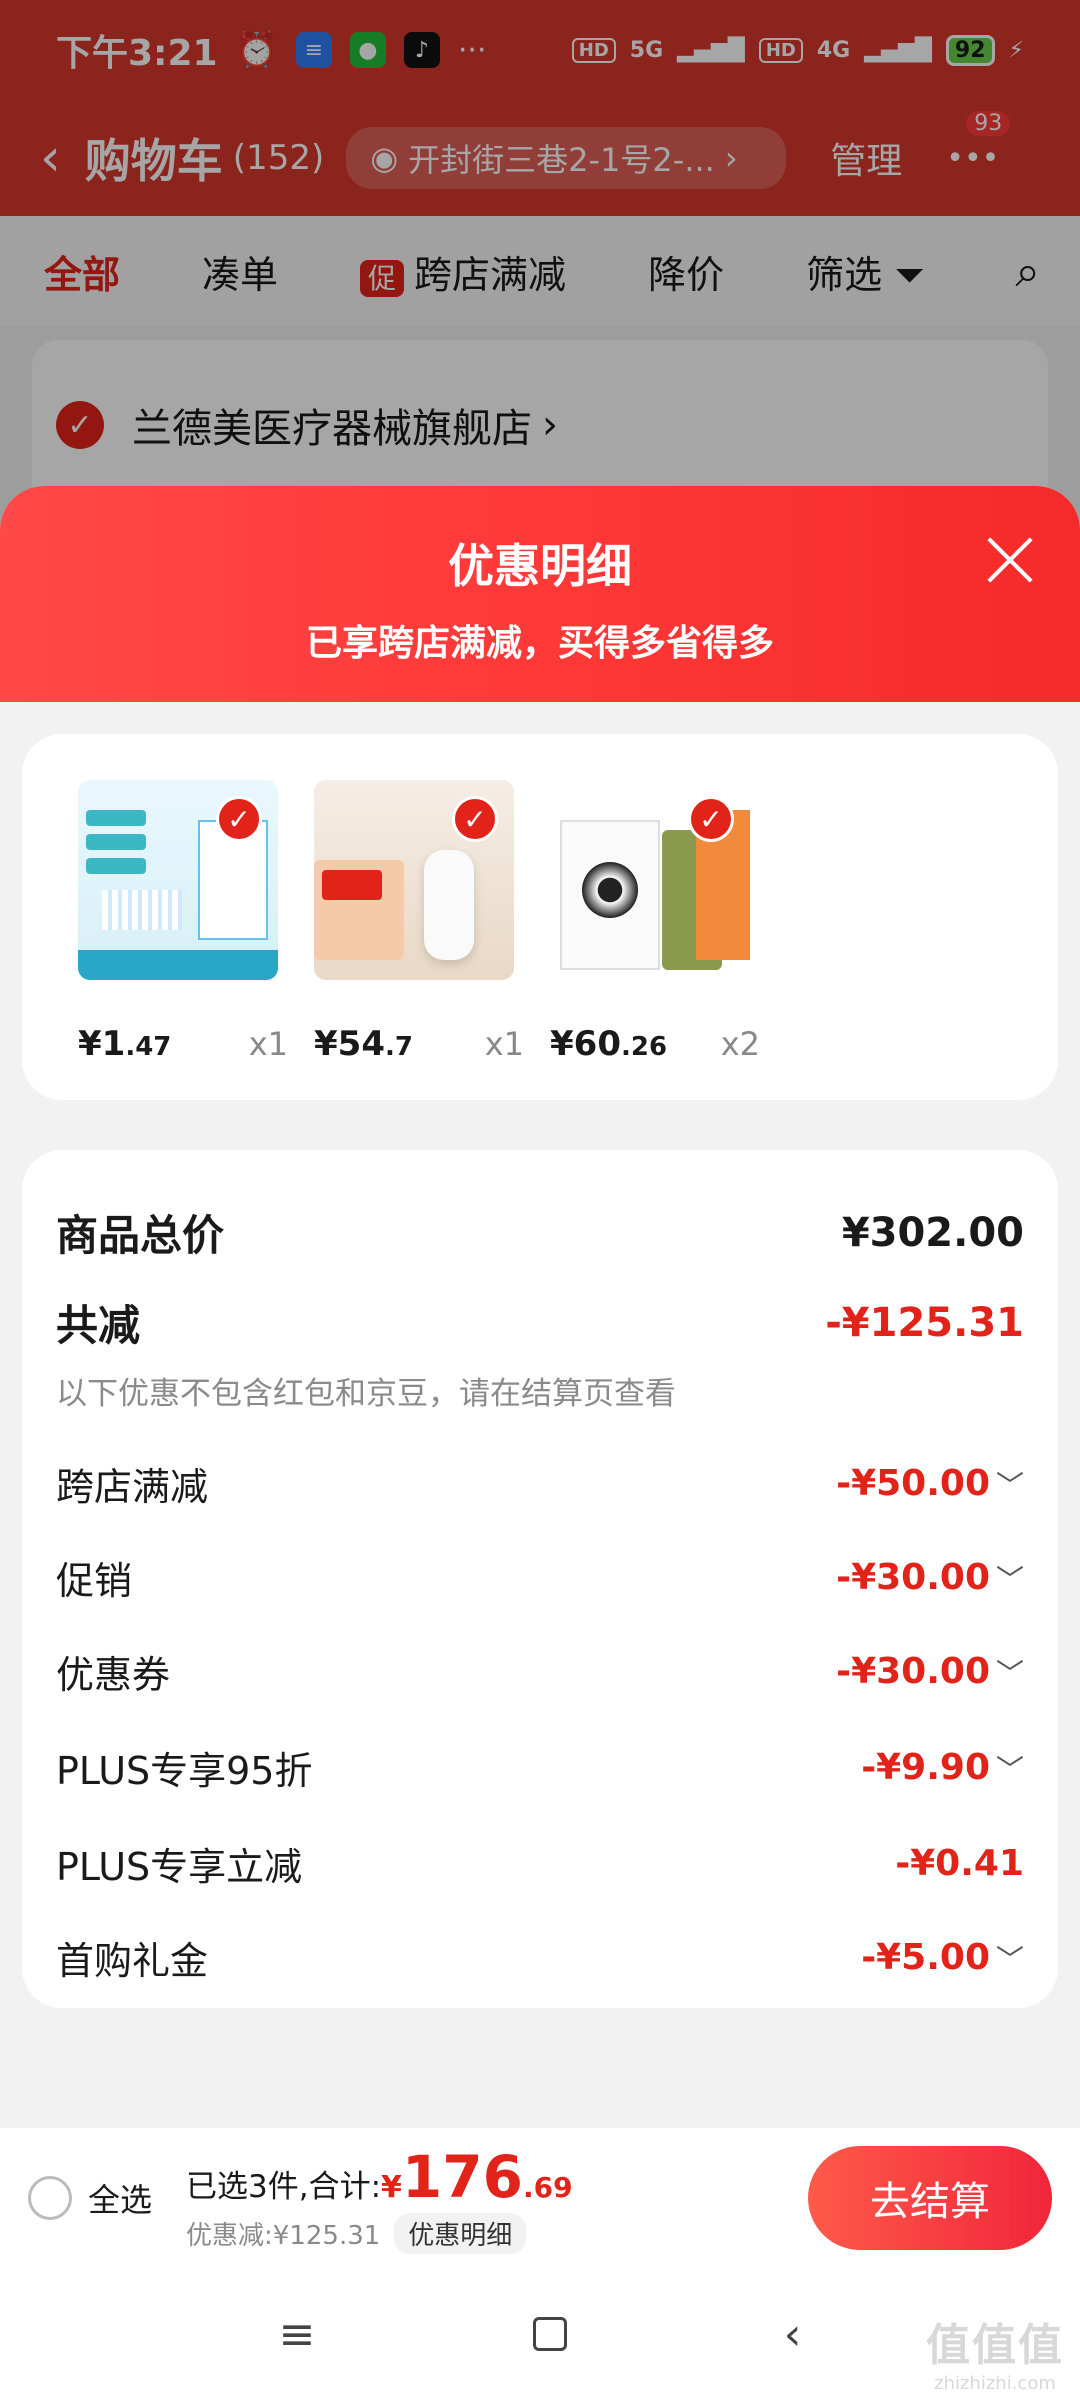 Image resolution: width=1080 pixels, height=2400 pixels. I want to click on total-price-value: ¥302.00, so click(932, 1232).